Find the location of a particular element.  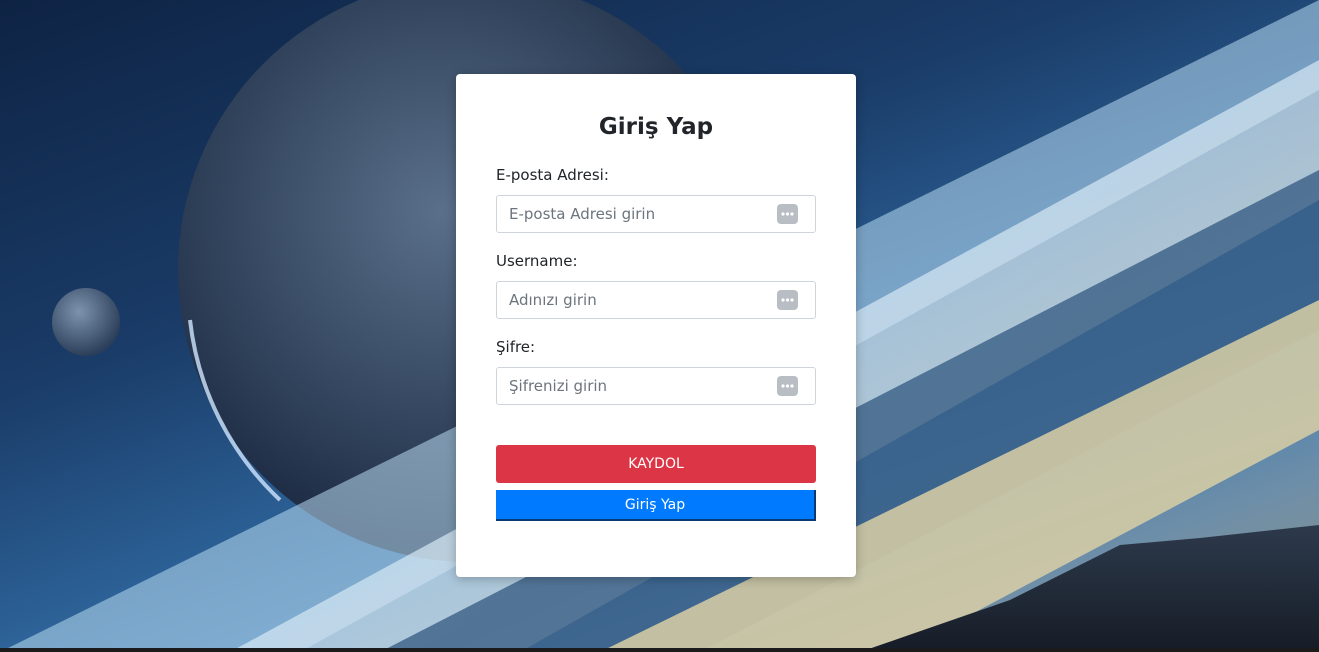

email-input is located at coordinates (638, 214).